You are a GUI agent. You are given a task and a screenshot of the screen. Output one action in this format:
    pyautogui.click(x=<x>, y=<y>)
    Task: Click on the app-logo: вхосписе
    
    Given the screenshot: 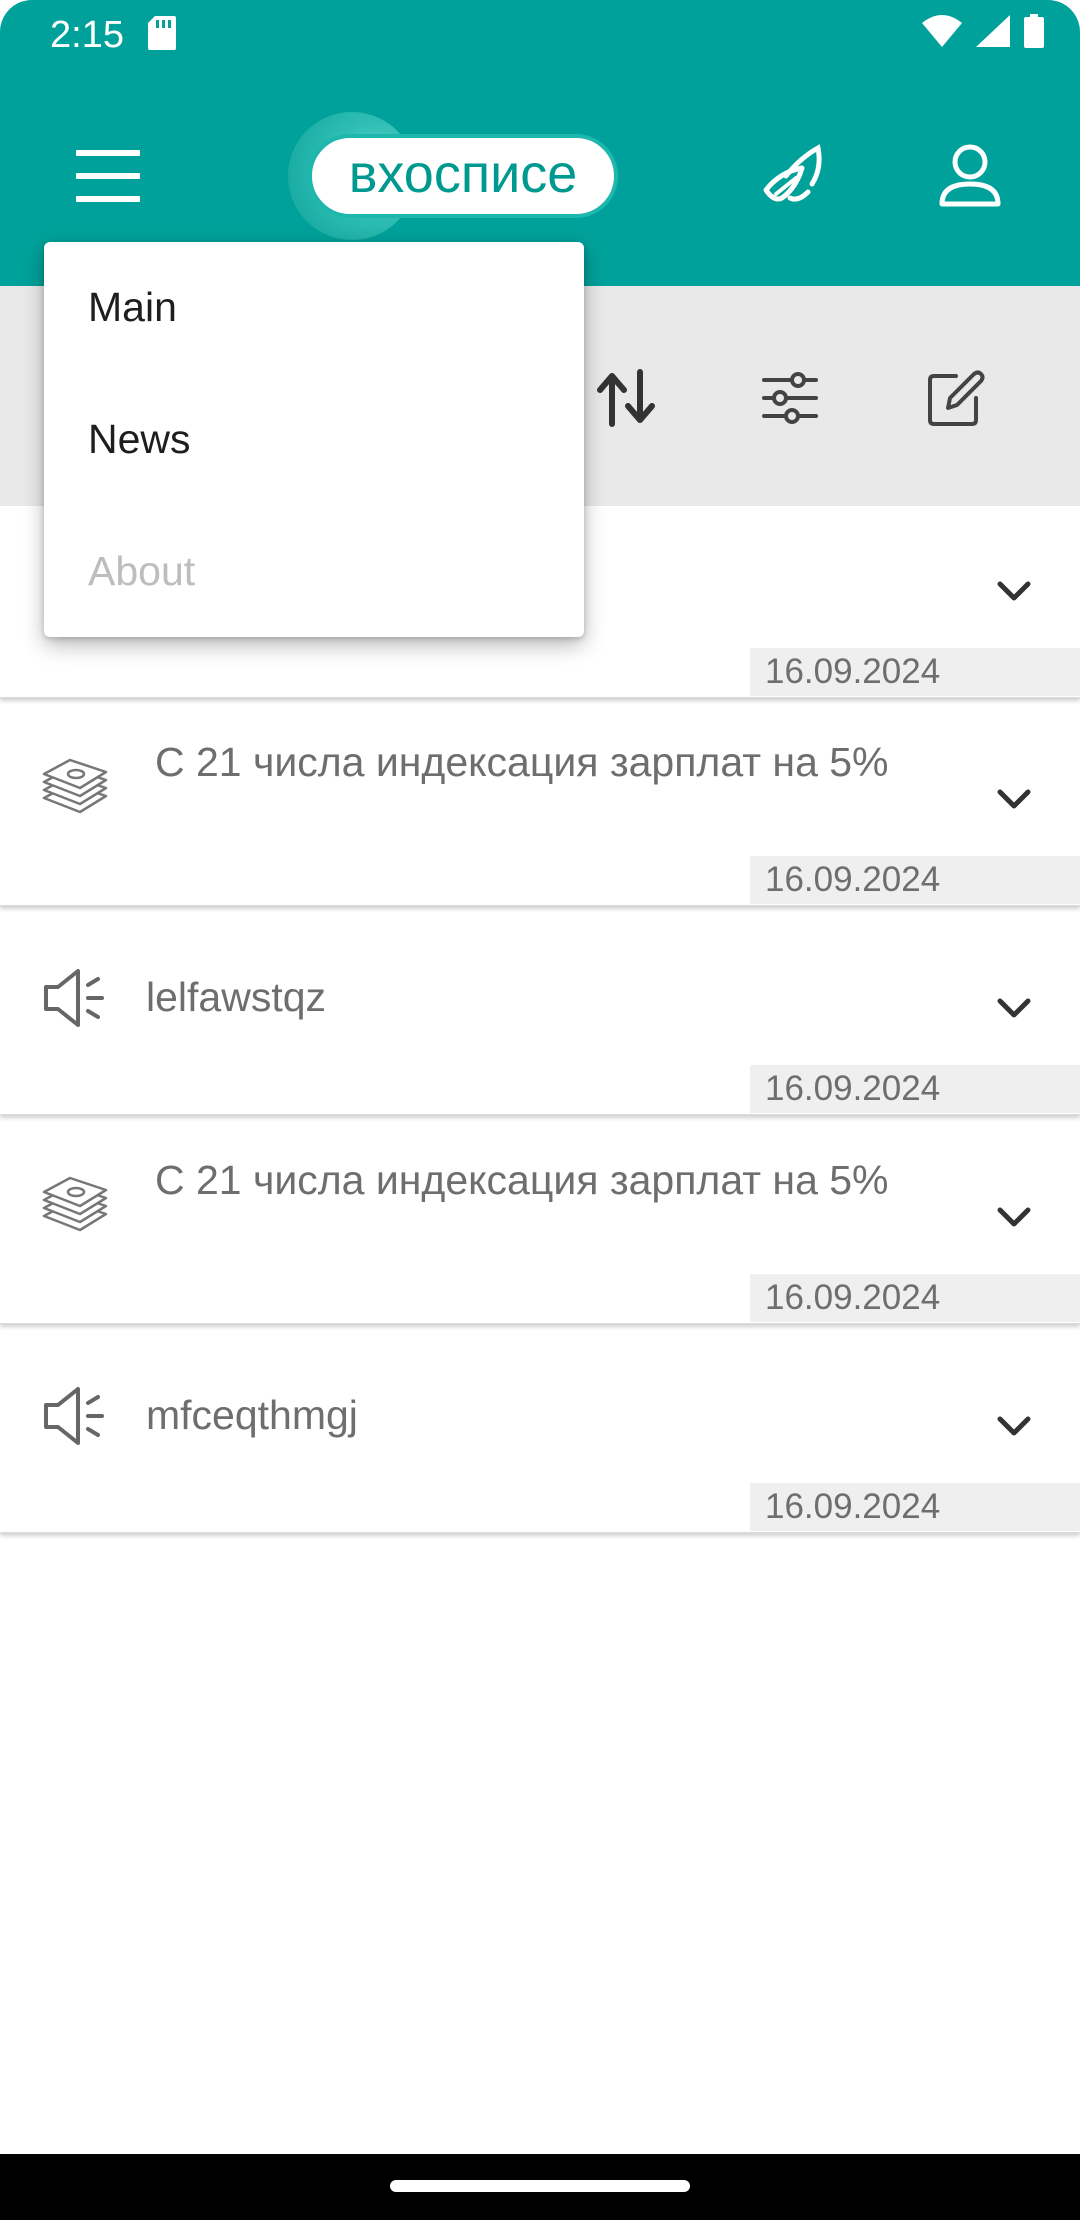 What is the action you would take?
    pyautogui.click(x=453, y=176)
    